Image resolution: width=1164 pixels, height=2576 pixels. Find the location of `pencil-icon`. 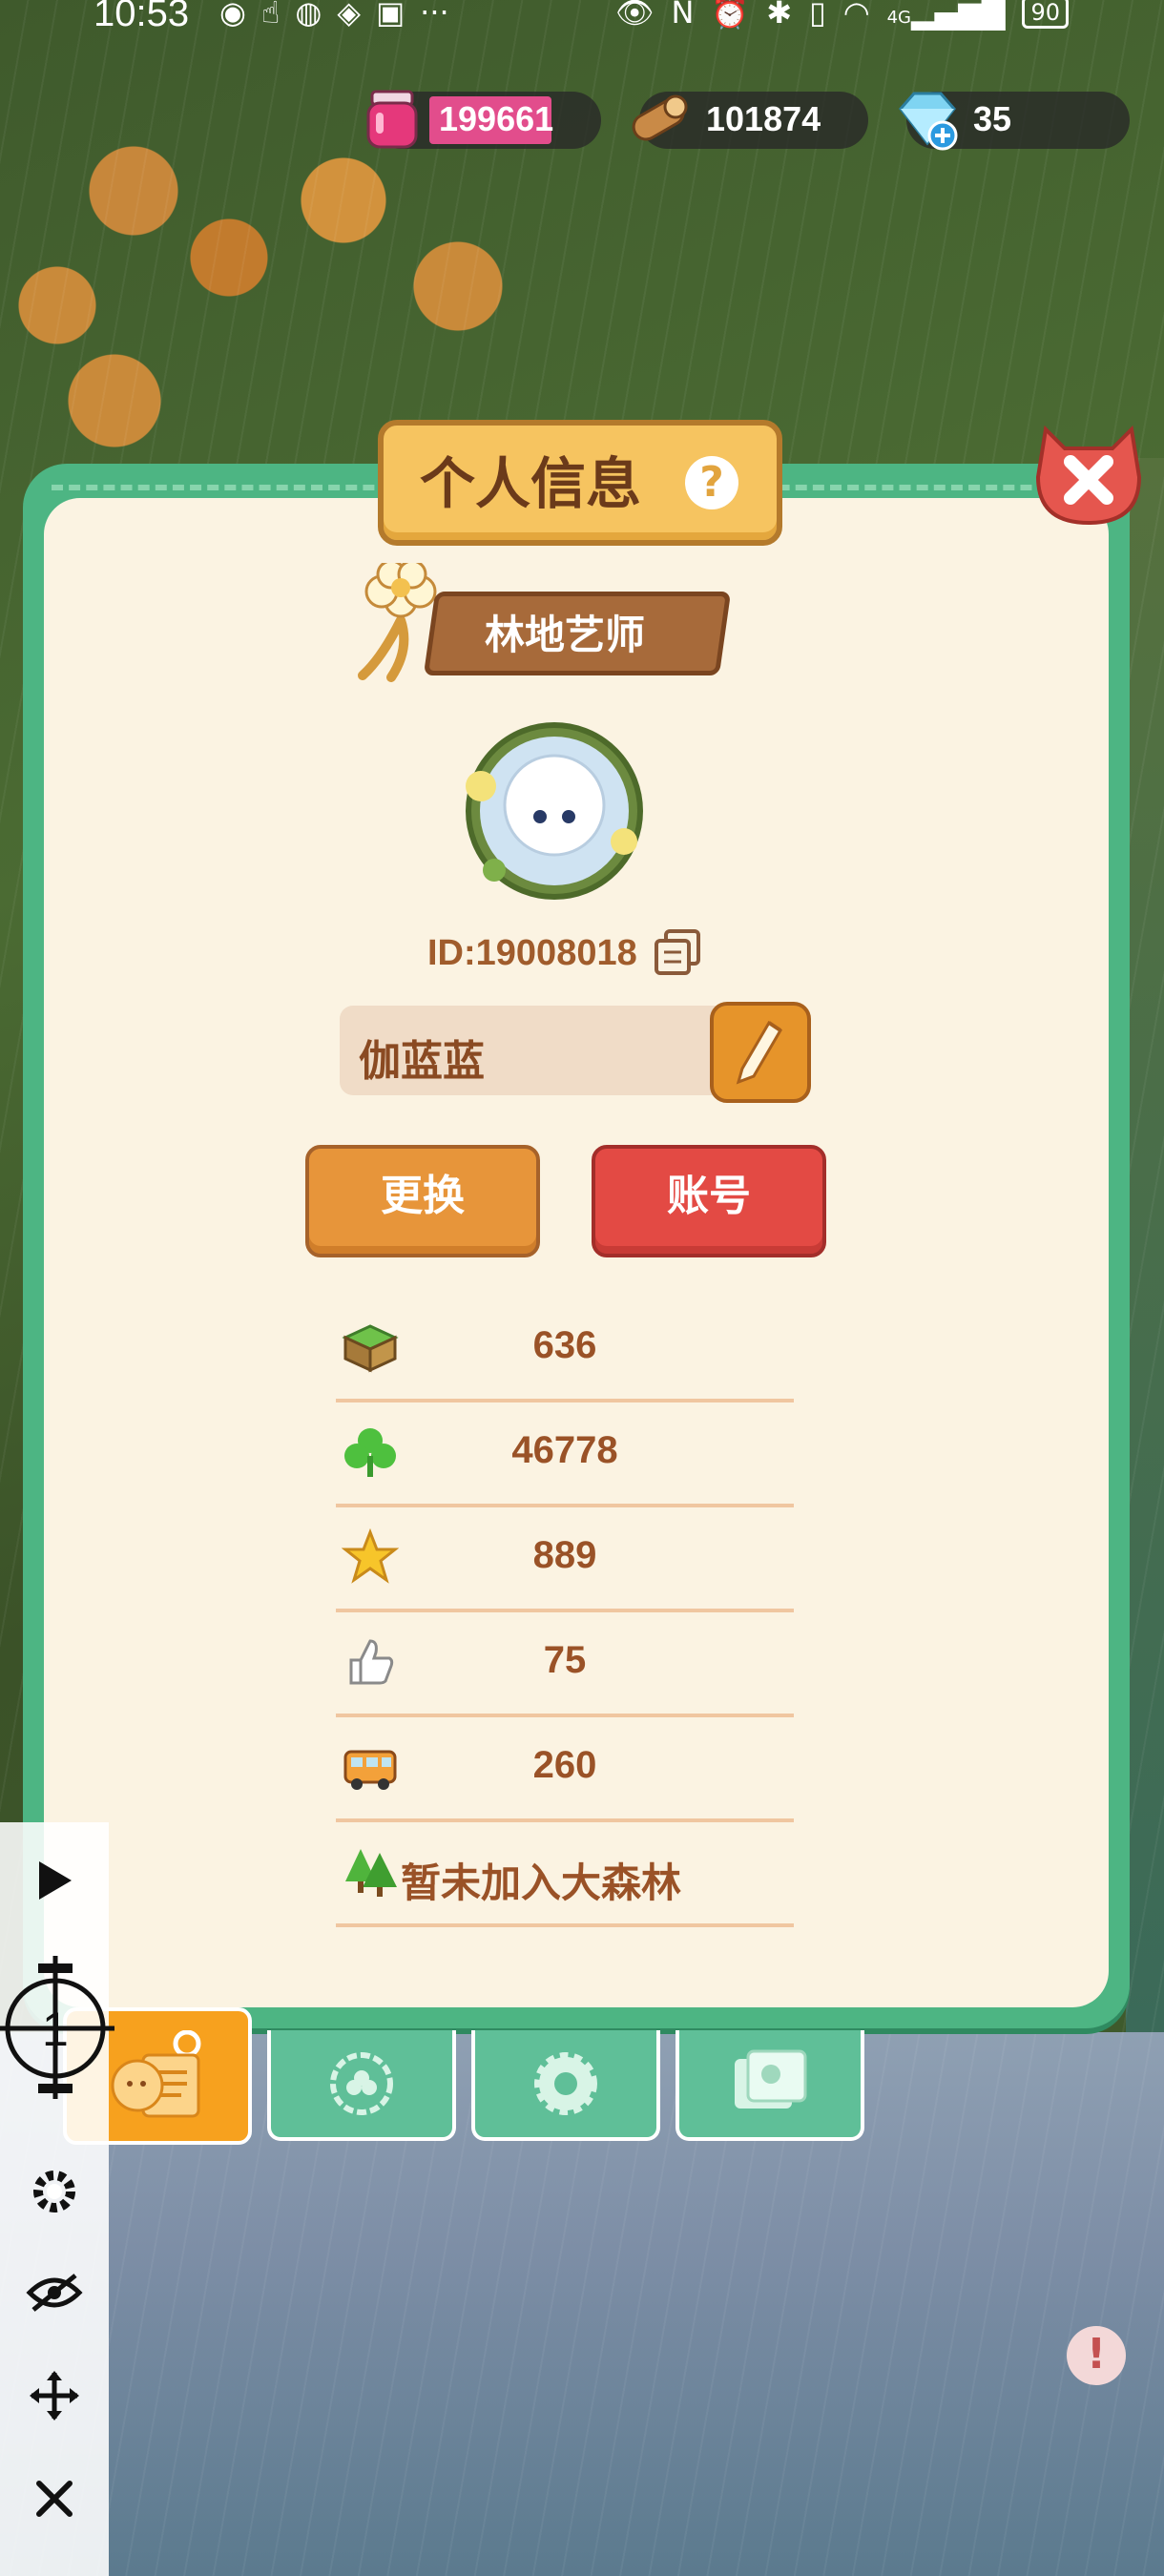

pencil-icon is located at coordinates (759, 1052).